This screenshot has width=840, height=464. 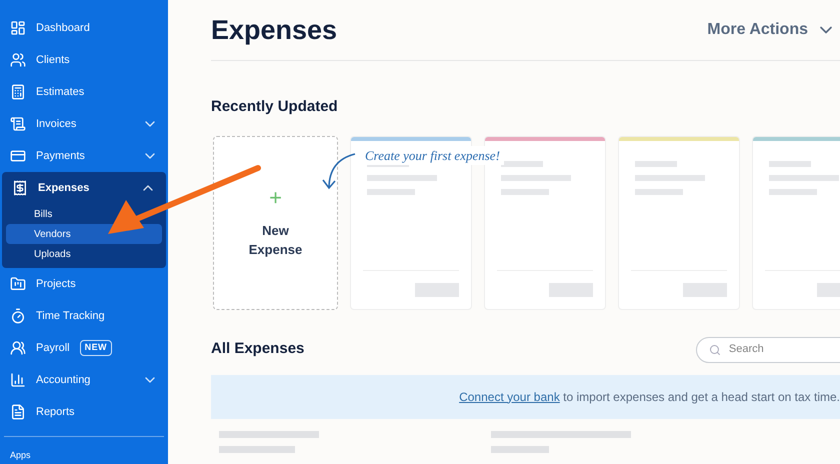 I want to click on nav-item: Payroll, so click(x=53, y=348).